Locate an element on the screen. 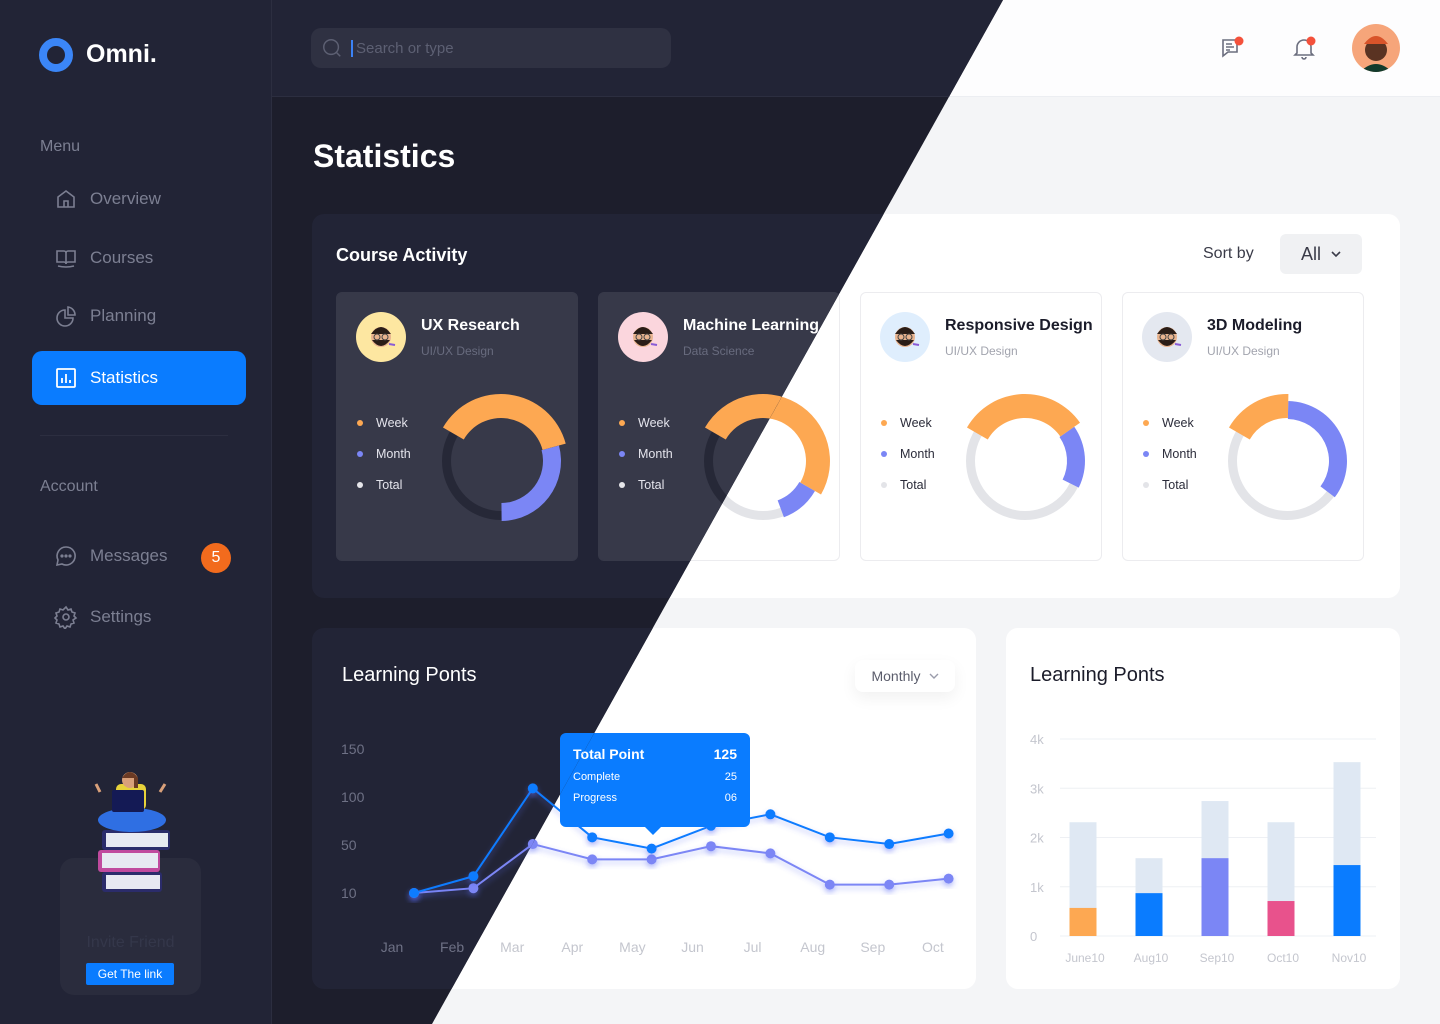  sort-value: All is located at coordinates (1310, 253).